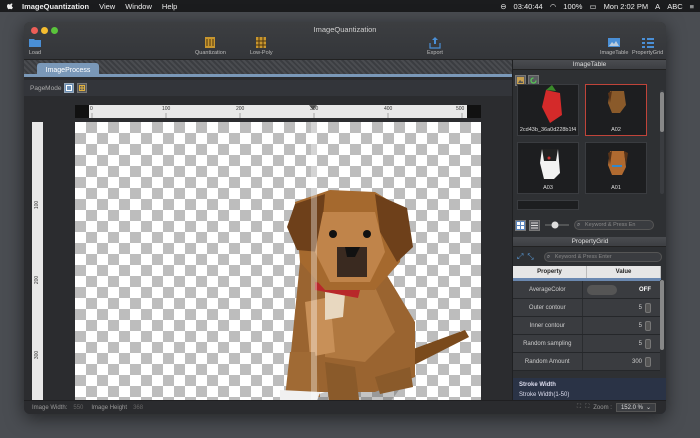 This screenshot has width=700, height=438. What do you see at coordinates (166, 109) in the screenshot?
I see `ruler-h-label: 100` at bounding box center [166, 109].